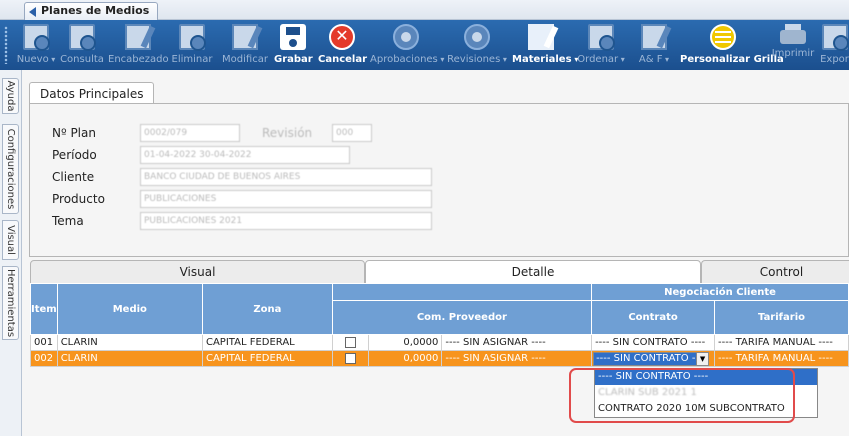  I want to click on tab-control: Control, so click(775, 272).